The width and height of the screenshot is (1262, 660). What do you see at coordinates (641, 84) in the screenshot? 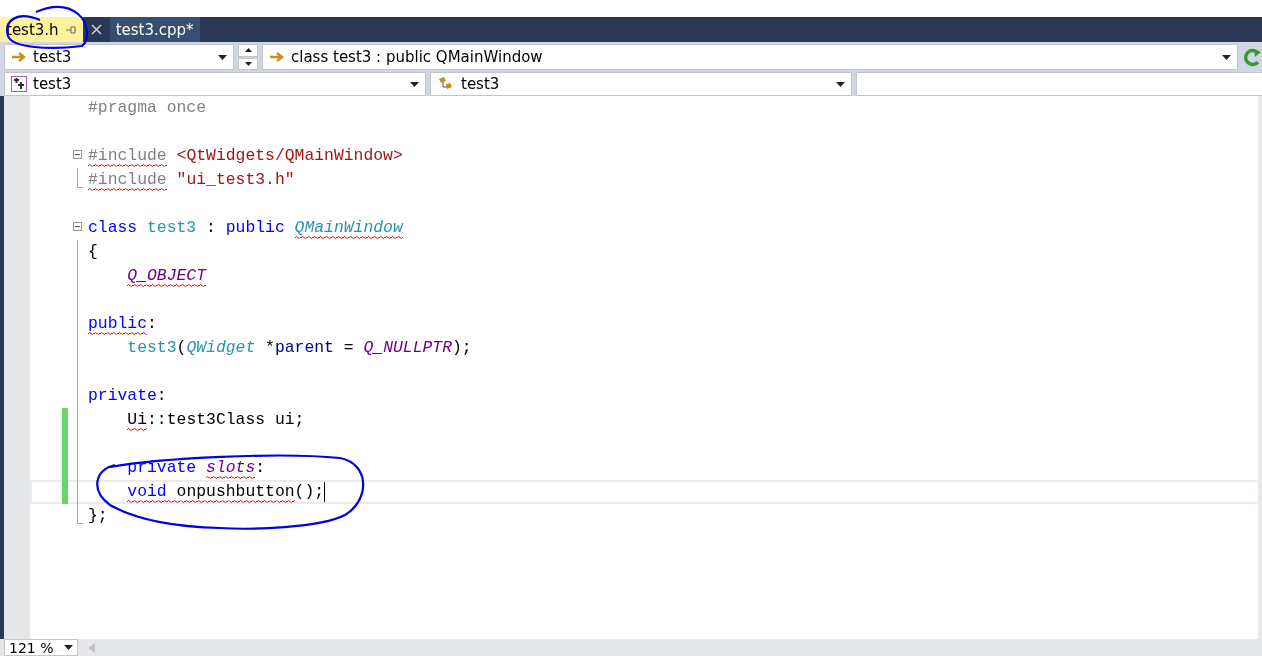
I see `member-dropdown: test3` at bounding box center [641, 84].